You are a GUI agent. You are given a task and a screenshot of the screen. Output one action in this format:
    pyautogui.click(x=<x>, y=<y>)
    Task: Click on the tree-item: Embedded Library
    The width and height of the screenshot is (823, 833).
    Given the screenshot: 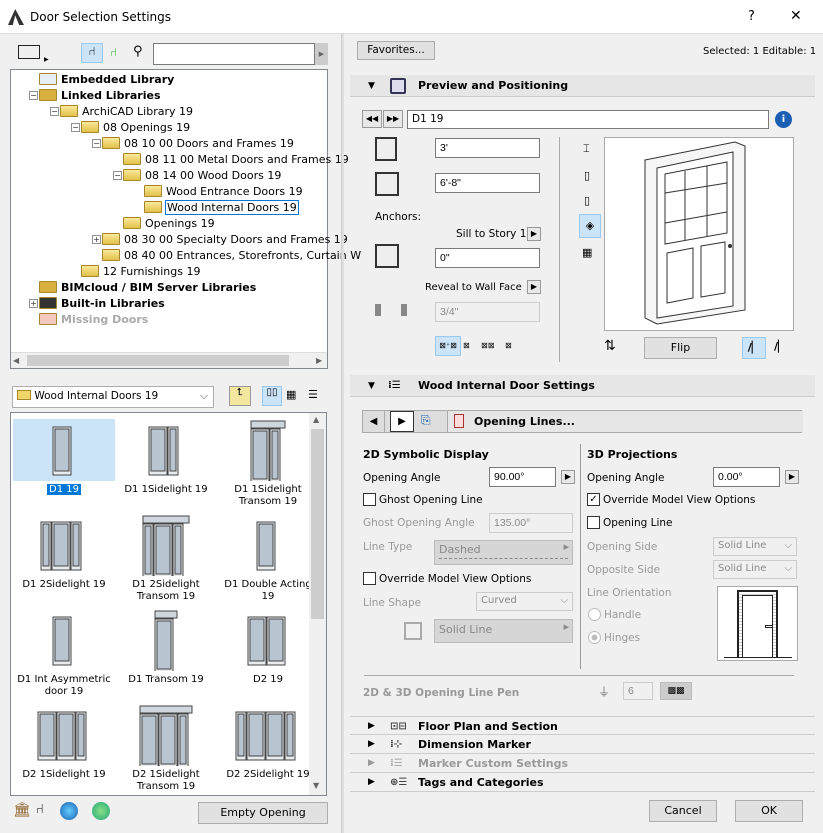 What is the action you would take?
    pyautogui.click(x=106, y=80)
    